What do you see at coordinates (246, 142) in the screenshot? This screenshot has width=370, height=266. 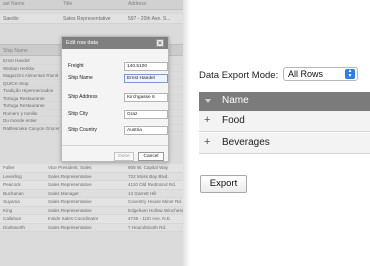 I see `tree-row-label: Beverages` at bounding box center [246, 142].